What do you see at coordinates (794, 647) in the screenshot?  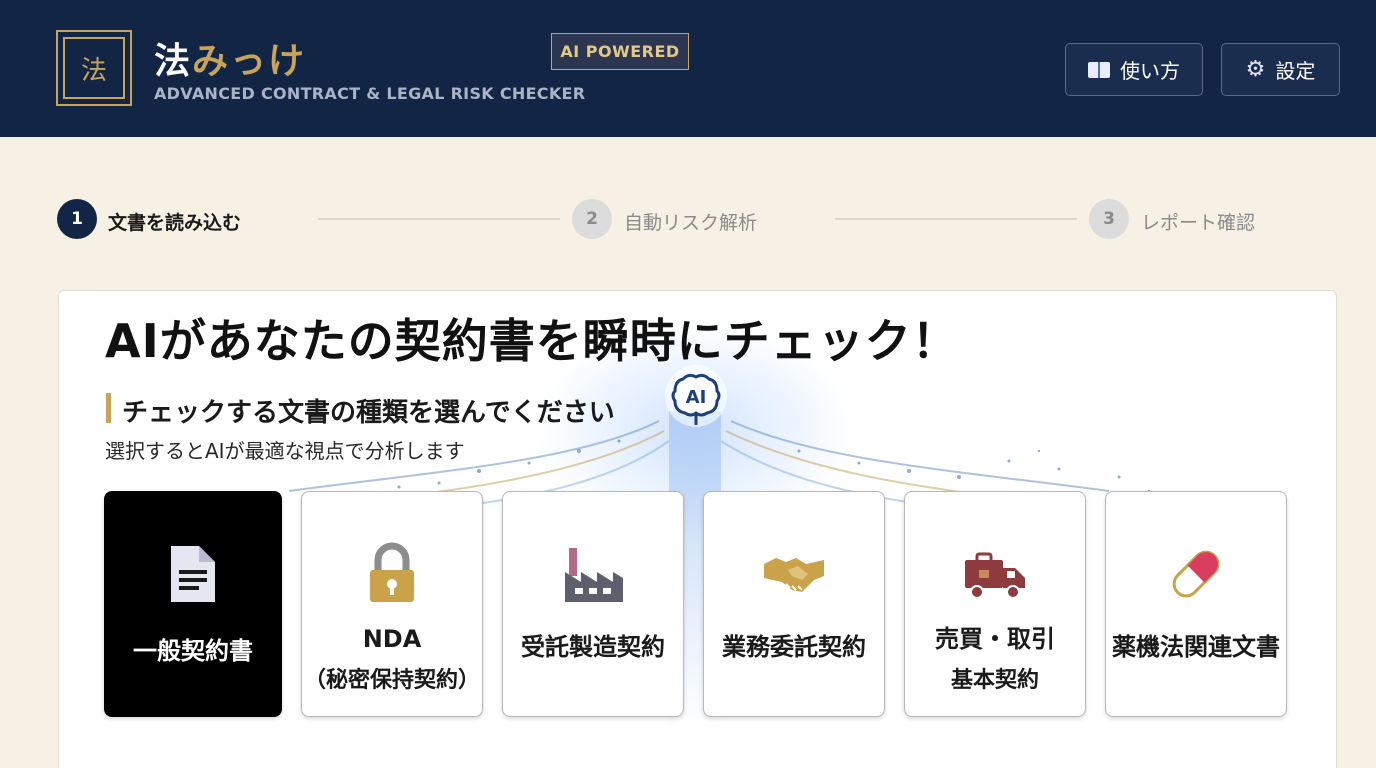 I see `option-label: 業務委託契約` at bounding box center [794, 647].